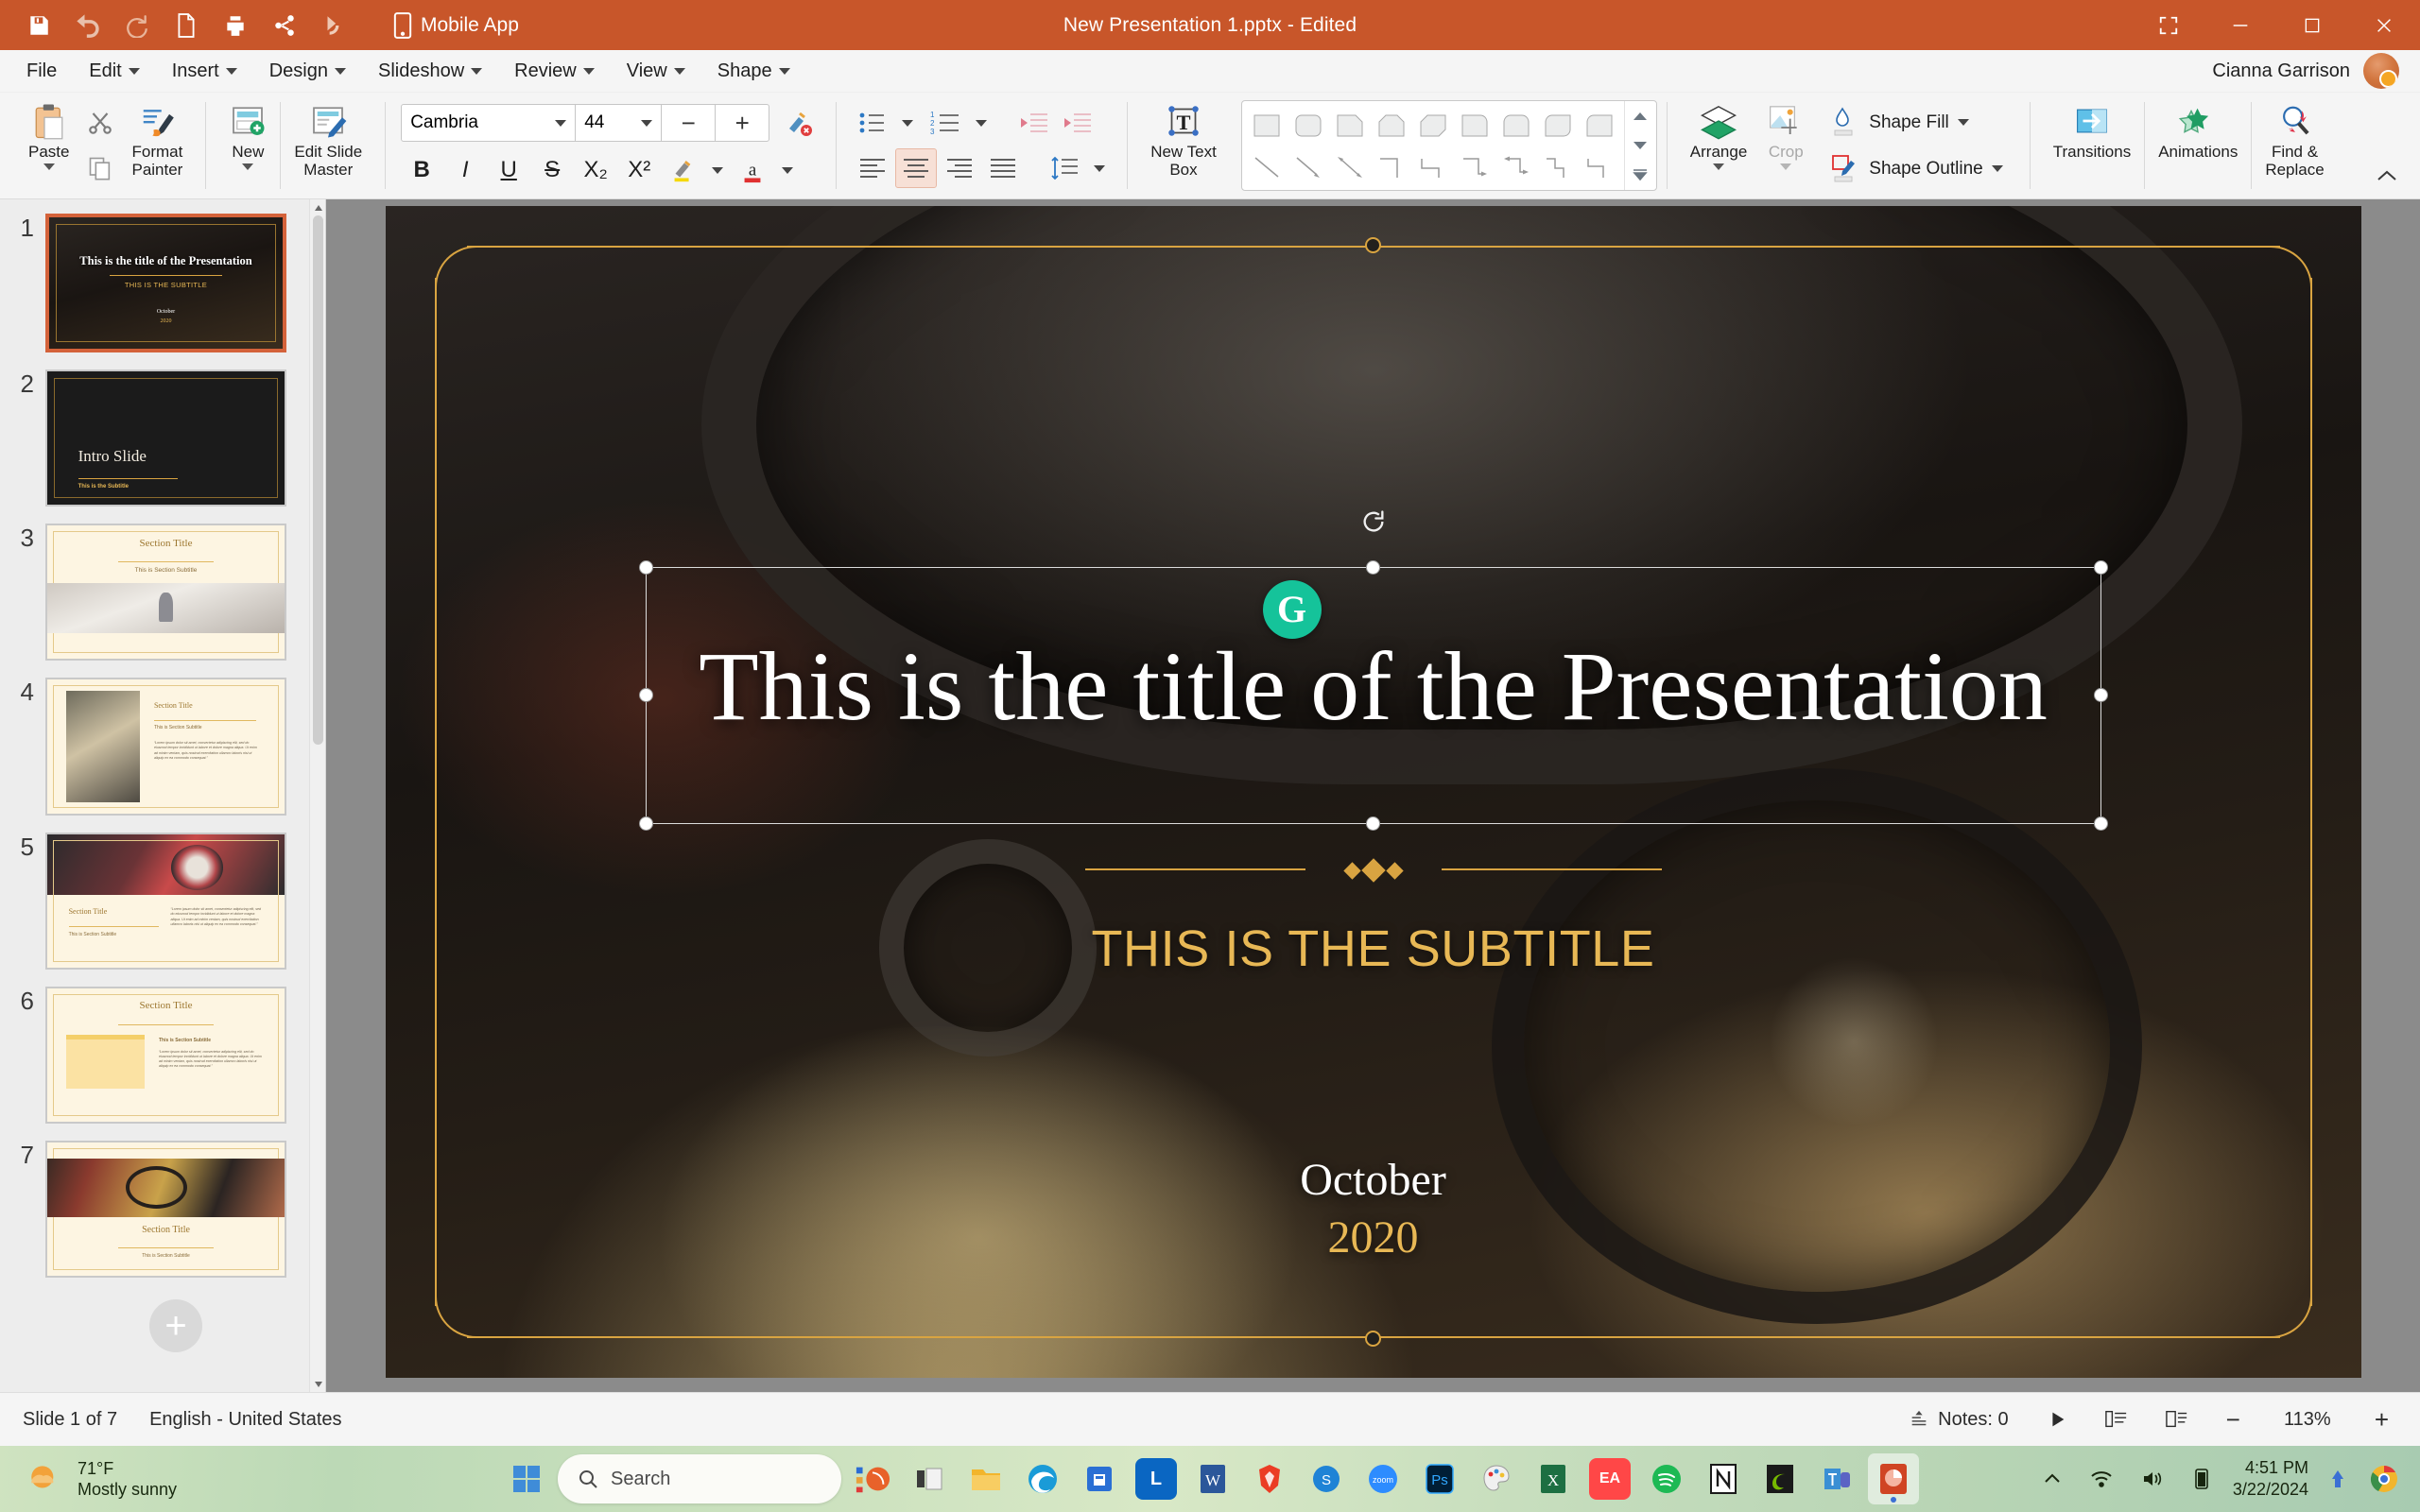 This screenshot has height=1512, width=2420. I want to click on line-spacing-dropdown, so click(1099, 168).